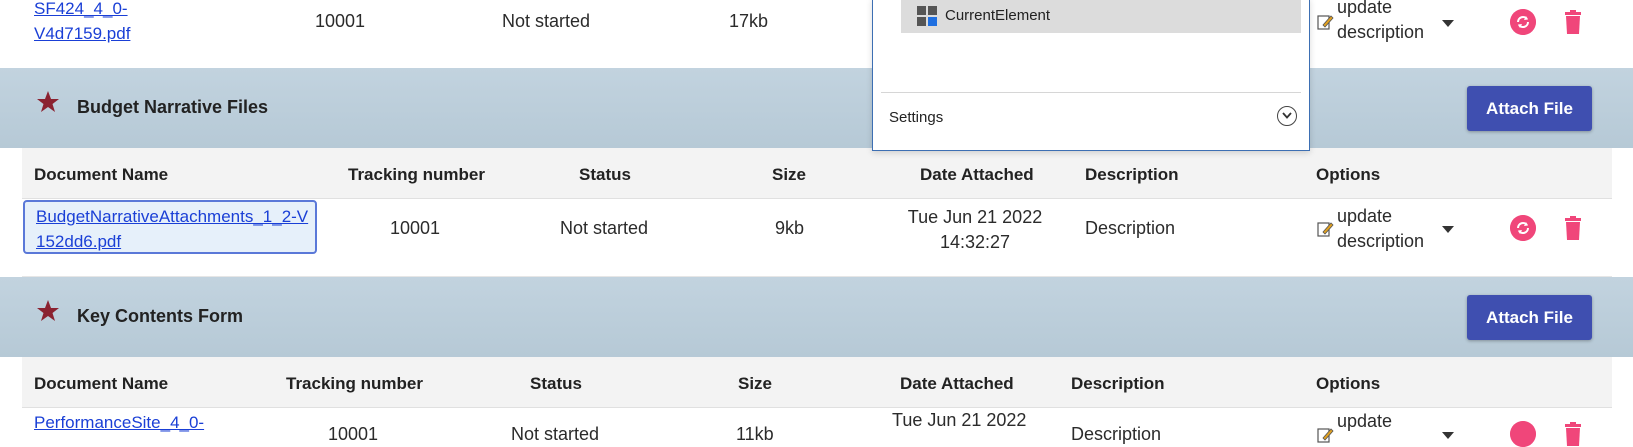 The width and height of the screenshot is (1633, 447). What do you see at coordinates (790, 228) in the screenshot?
I see `file-size: 9kb` at bounding box center [790, 228].